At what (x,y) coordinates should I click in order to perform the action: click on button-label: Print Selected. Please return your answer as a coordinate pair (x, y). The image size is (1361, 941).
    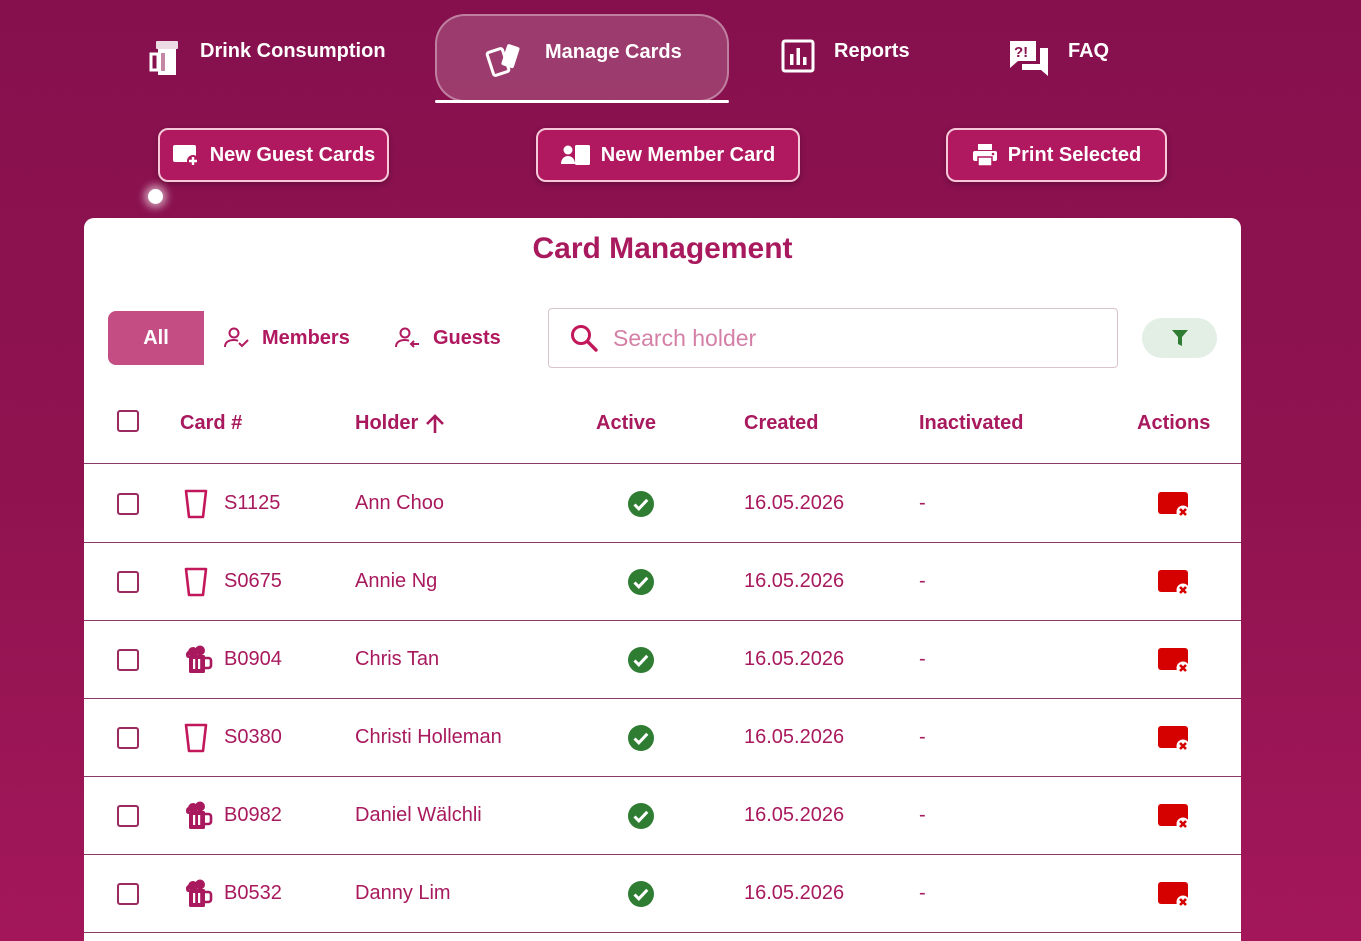
    Looking at the image, I should click on (1074, 154).